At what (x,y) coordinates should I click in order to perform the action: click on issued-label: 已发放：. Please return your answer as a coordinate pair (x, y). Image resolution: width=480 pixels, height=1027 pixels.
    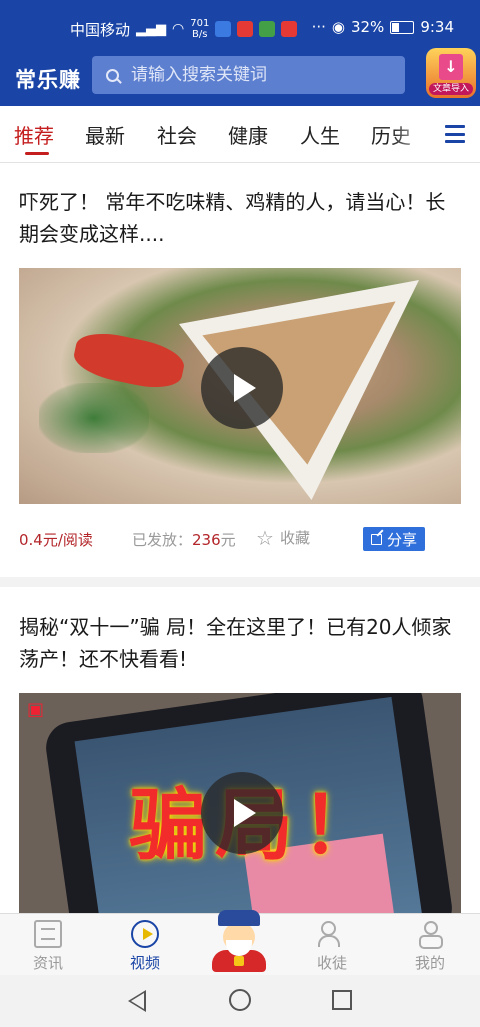
    Looking at the image, I should click on (162, 540).